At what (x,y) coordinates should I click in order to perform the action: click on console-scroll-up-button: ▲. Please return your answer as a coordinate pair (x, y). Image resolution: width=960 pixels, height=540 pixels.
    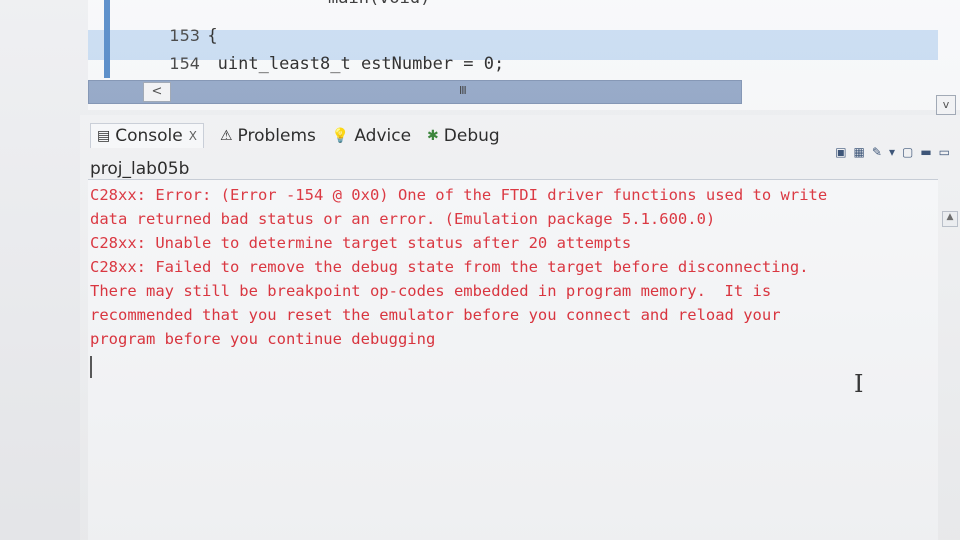
    Looking at the image, I should click on (950, 219).